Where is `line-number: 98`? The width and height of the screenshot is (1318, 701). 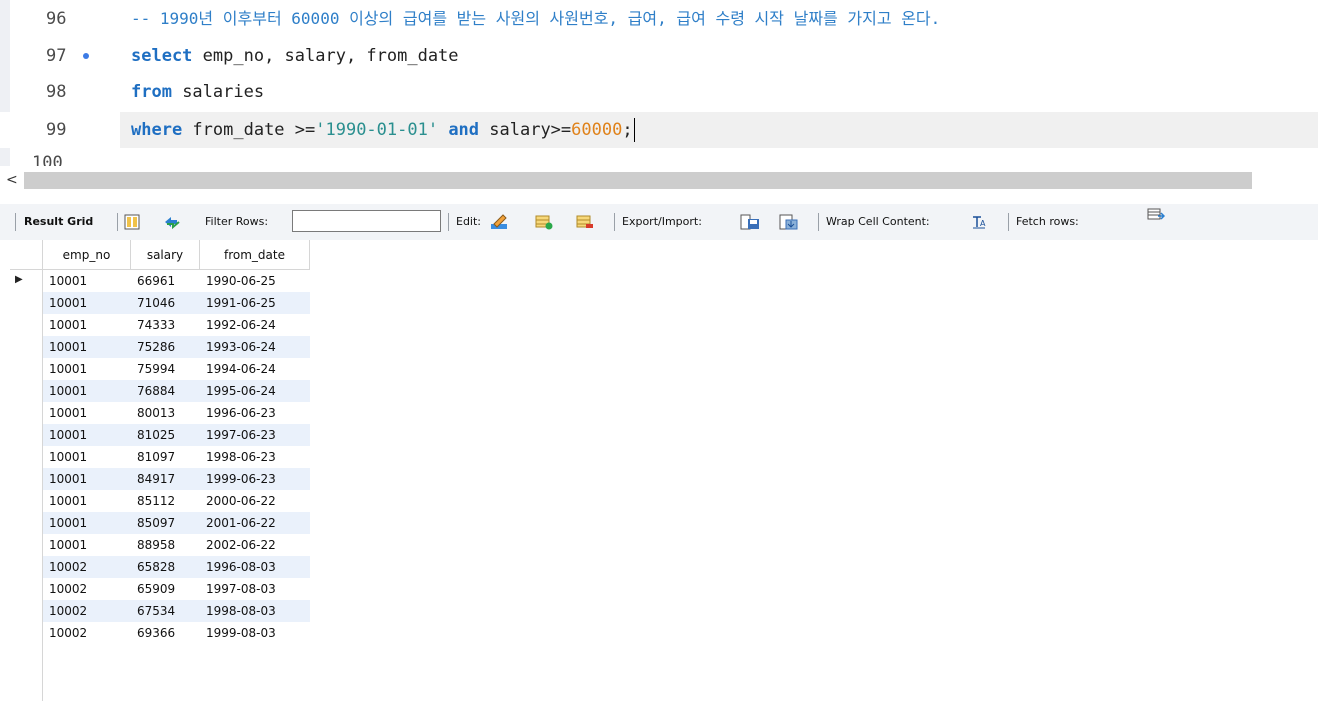 line-number: 98 is located at coordinates (56, 92).